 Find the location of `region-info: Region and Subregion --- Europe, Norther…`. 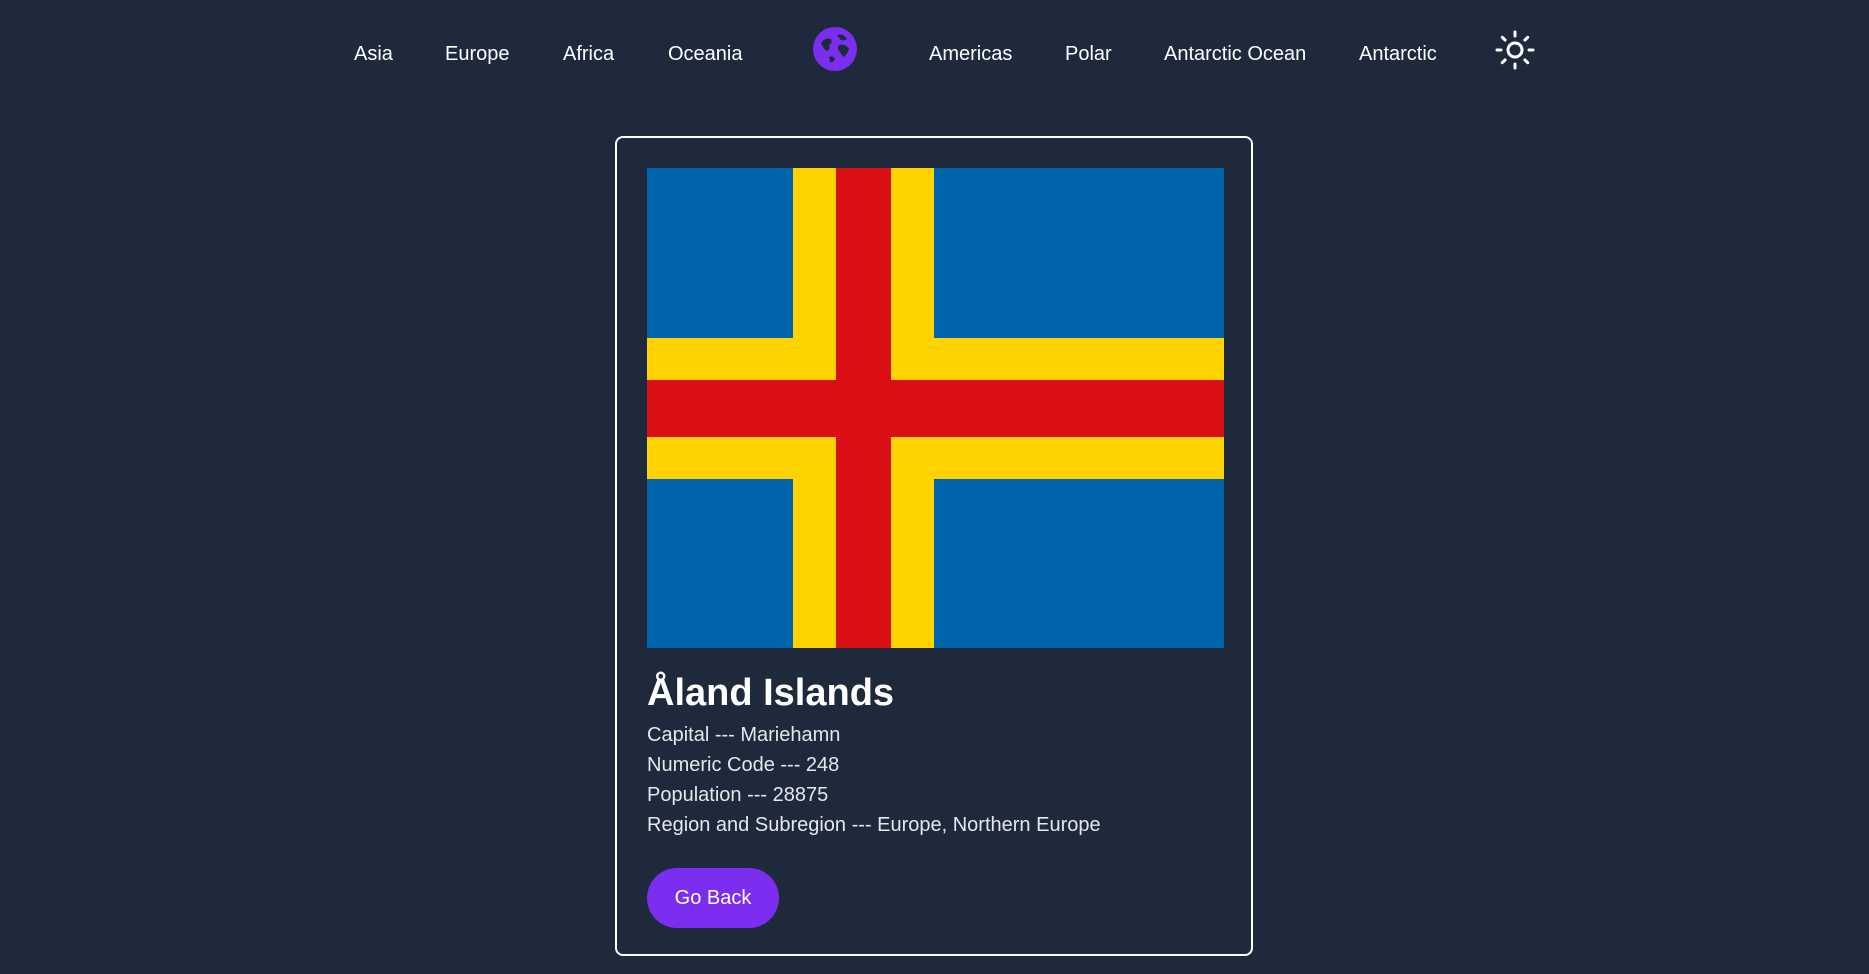

region-info: Region and Subregion --- Europe, Norther… is located at coordinates (874, 825).